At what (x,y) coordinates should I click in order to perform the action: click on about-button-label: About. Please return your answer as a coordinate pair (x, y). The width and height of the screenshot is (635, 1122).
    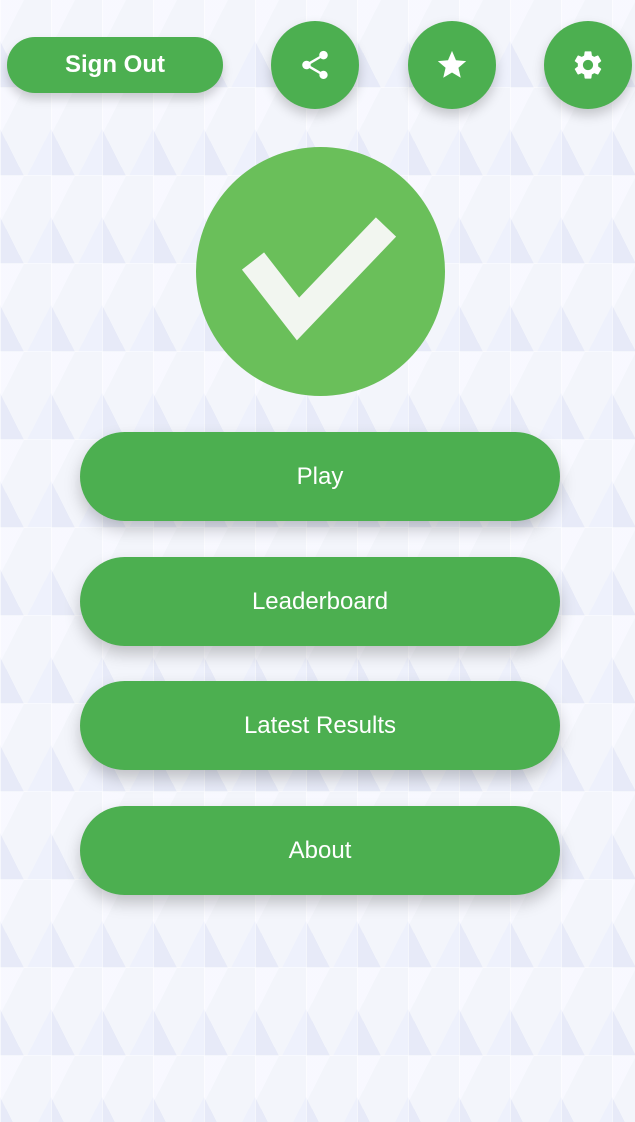
    Looking at the image, I should click on (320, 850).